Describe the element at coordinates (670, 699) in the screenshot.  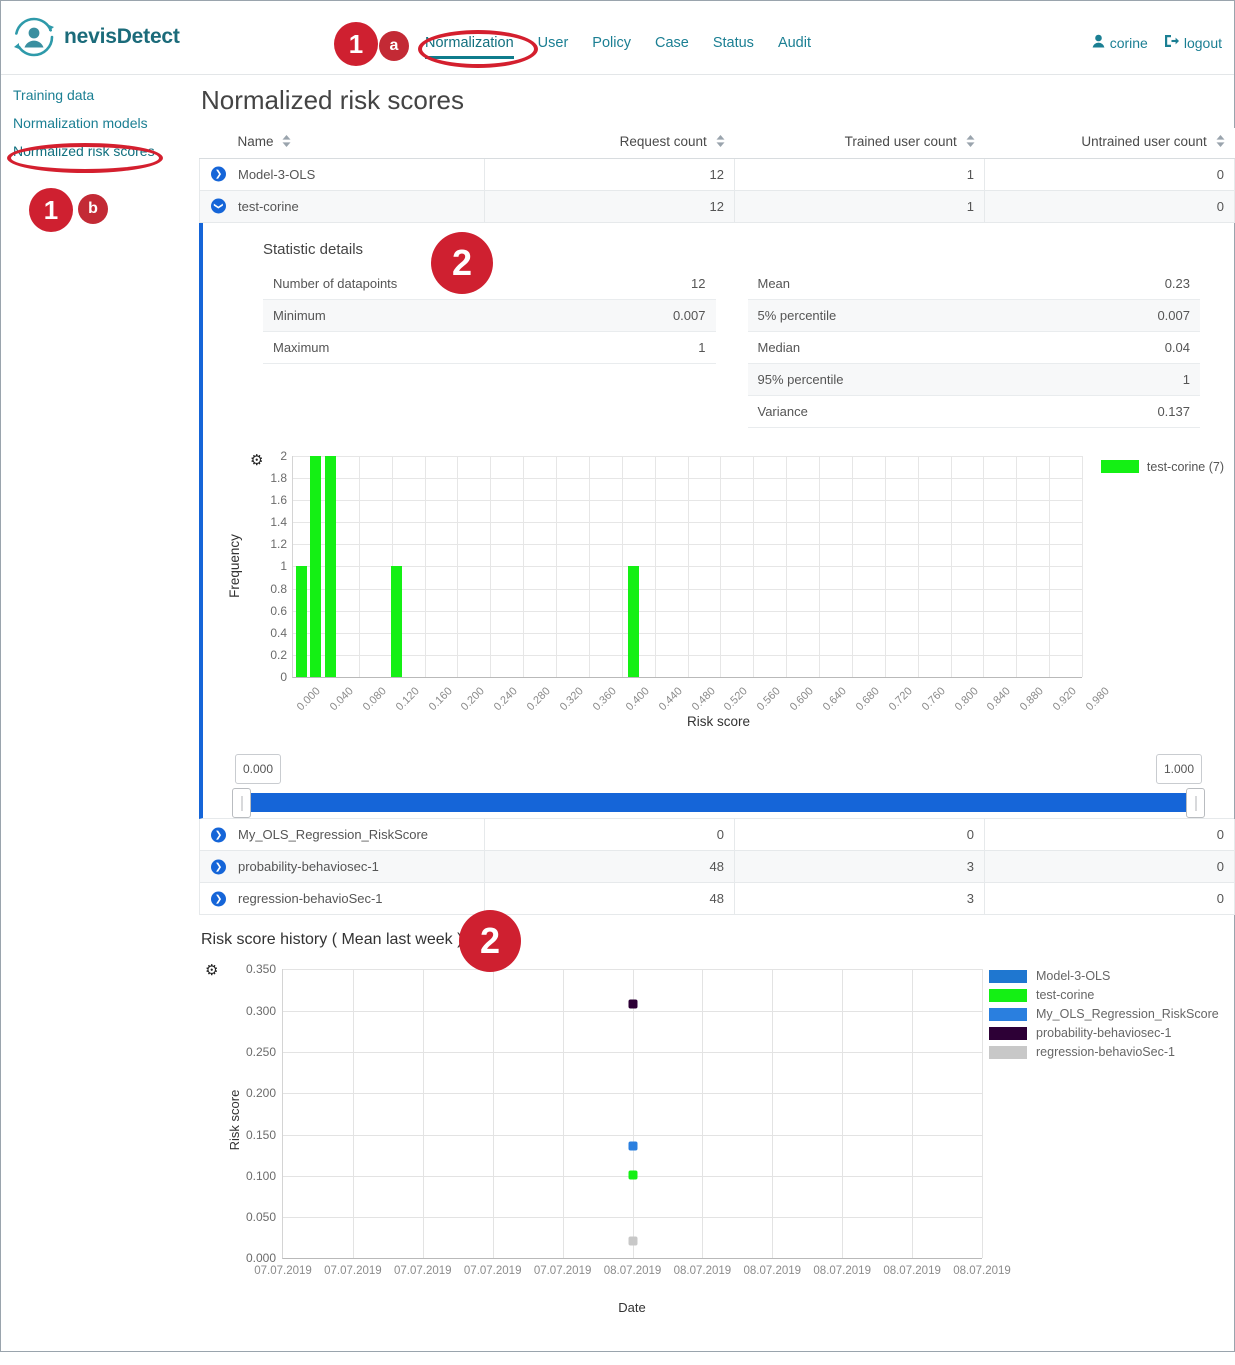
I see `histogram-x-tick: 0.440` at that location.